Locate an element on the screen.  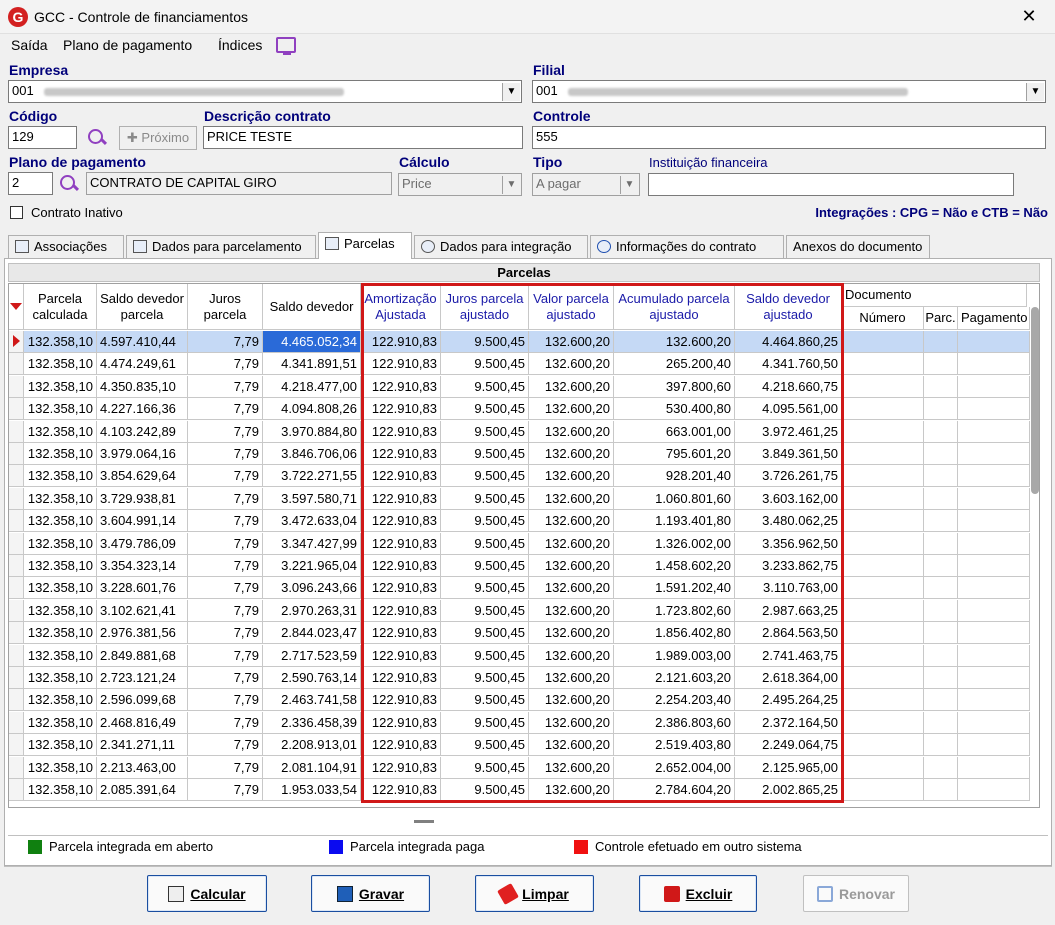
table-cell: 2.386.803,60 is located at coordinates (674, 722).